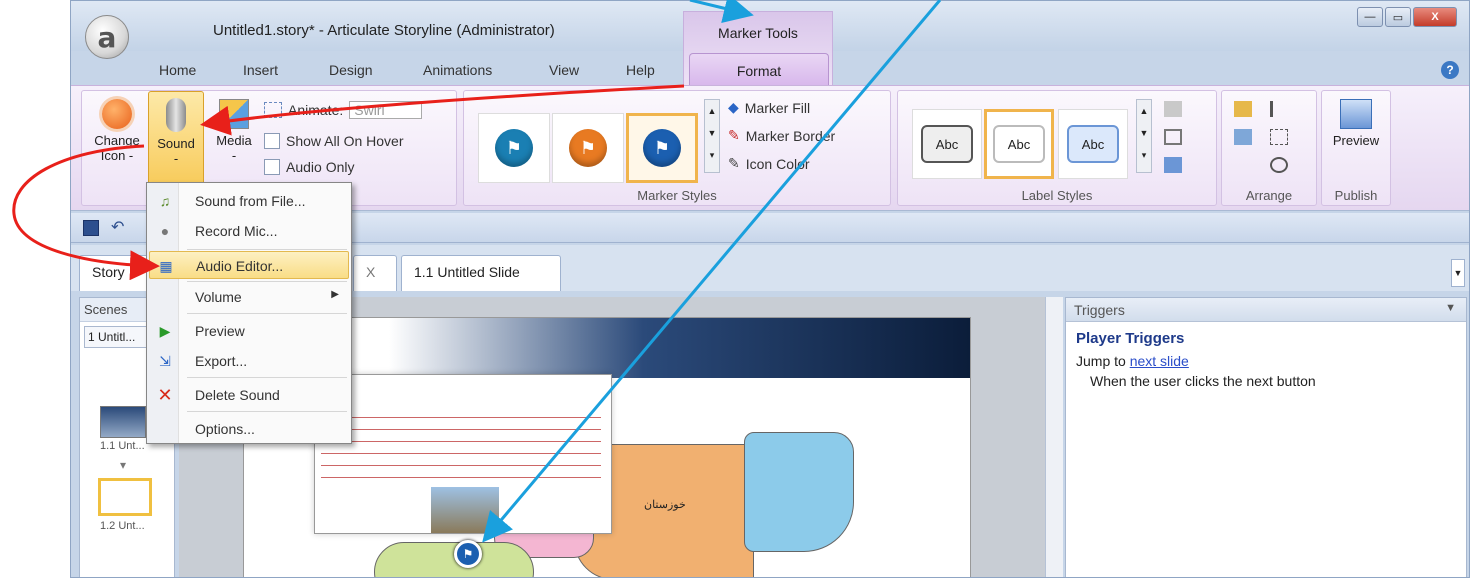 The image size is (1476, 578). Describe the element at coordinates (1450, 70) in the screenshot. I see `help-icon: ?` at that location.